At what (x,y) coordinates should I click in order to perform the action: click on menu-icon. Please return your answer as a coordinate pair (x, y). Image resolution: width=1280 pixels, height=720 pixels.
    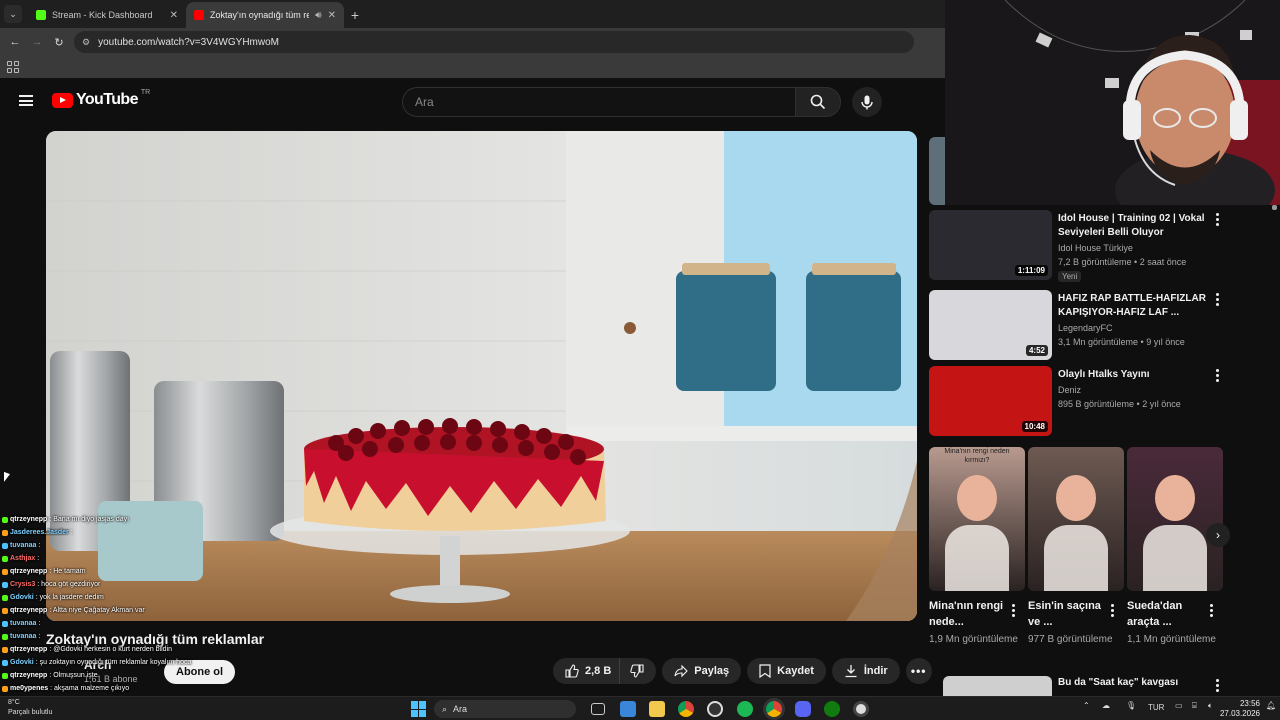
    Looking at the image, I should click on (26, 100).